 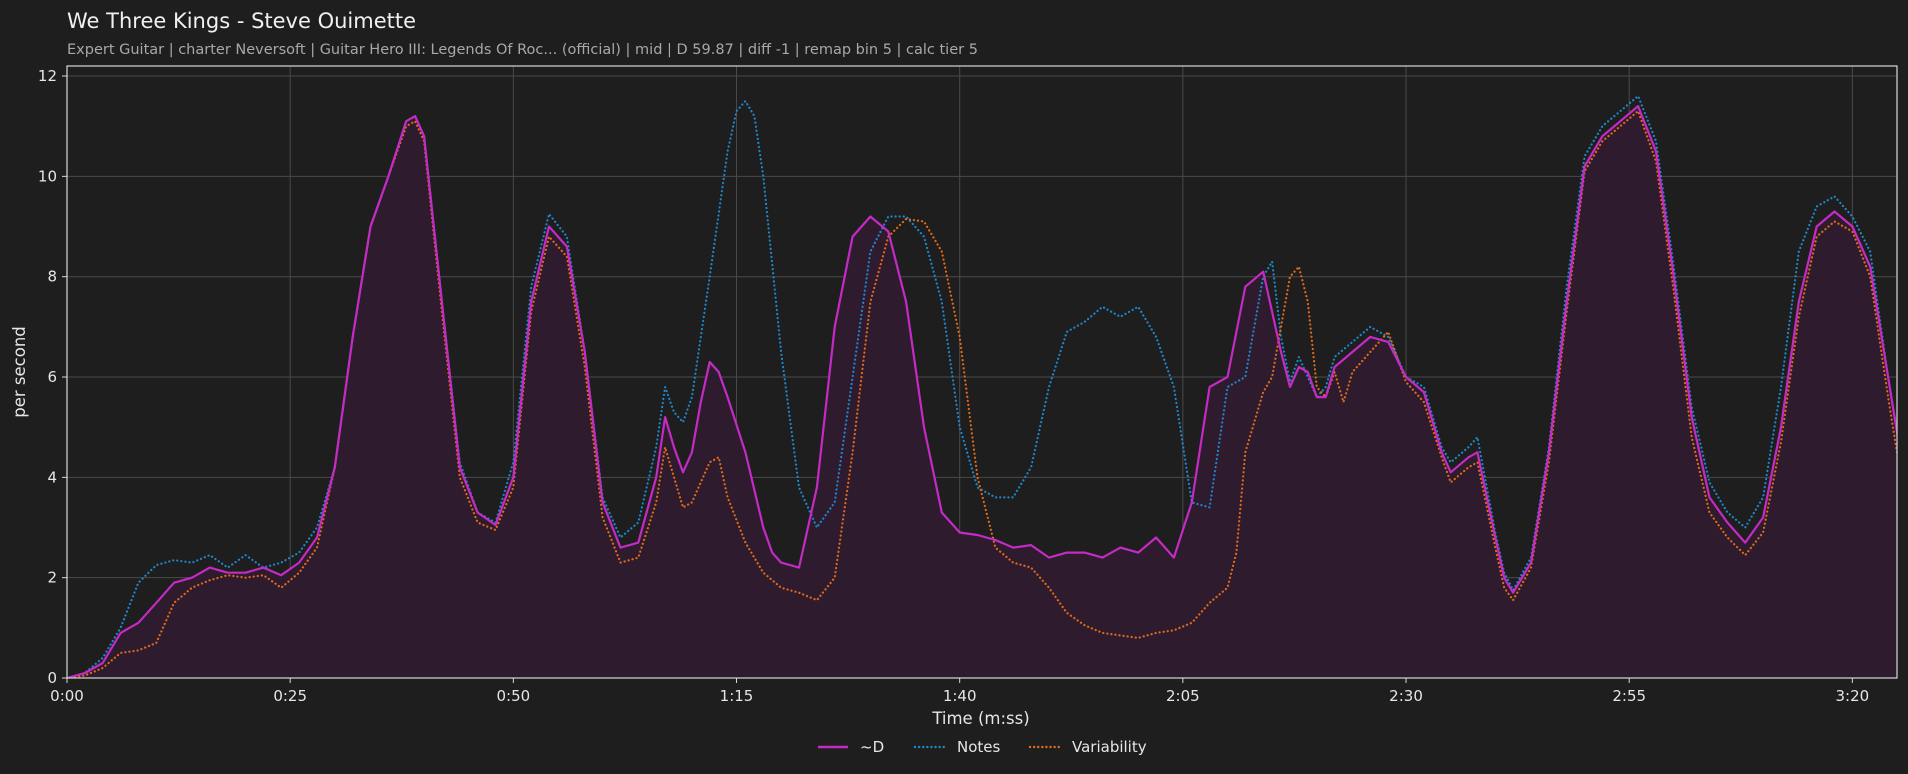 I want to click on x-tick-label: 0:25, so click(x=290, y=696).